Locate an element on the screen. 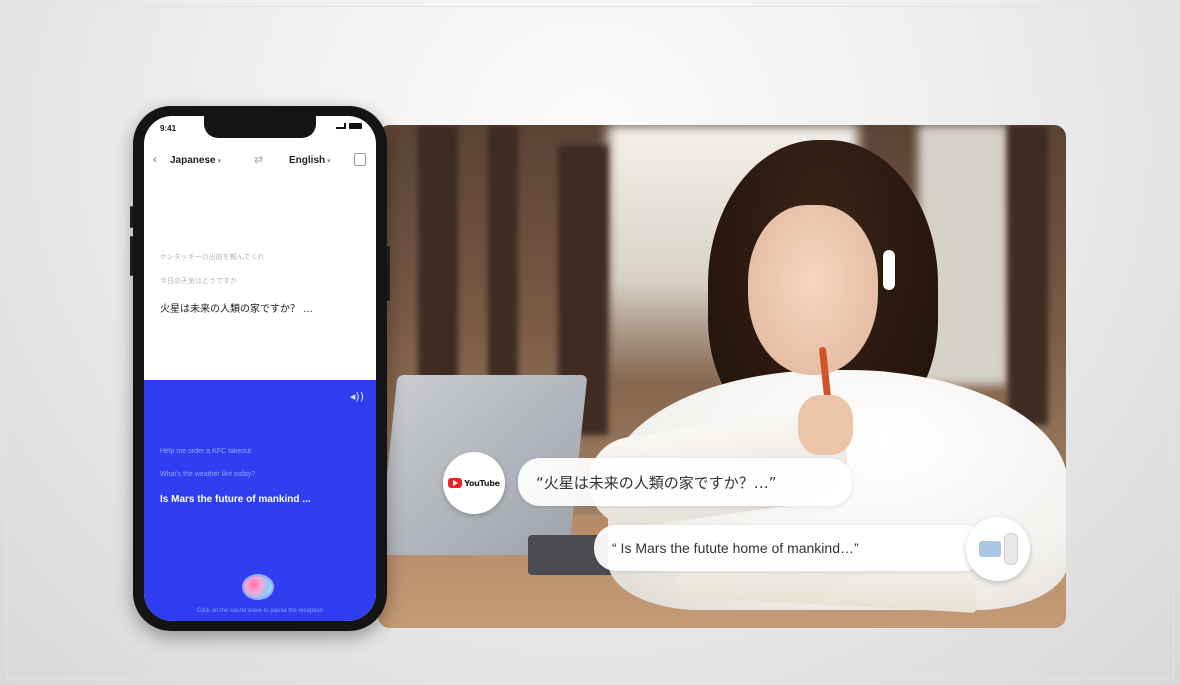  sound-wave-icon is located at coordinates (258, 587).